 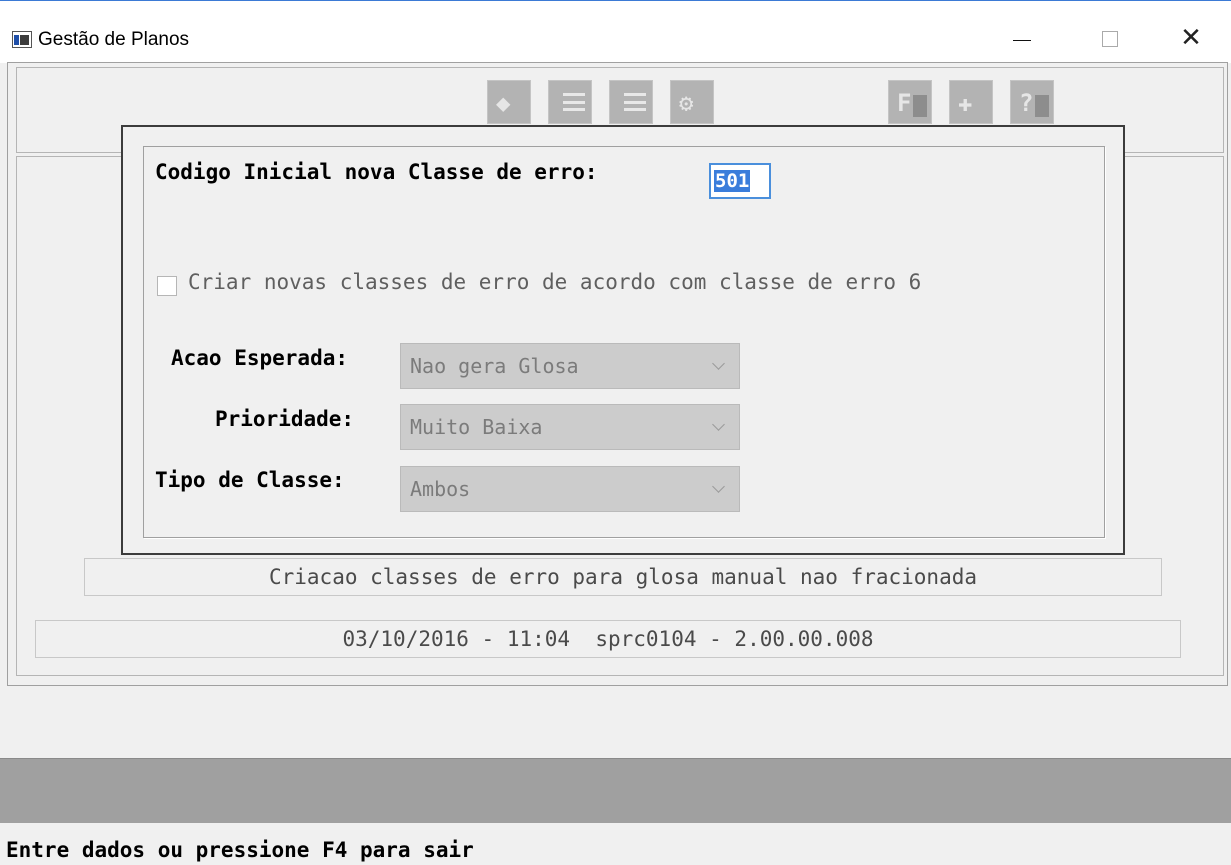 I want to click on toolbar-f-button: F, so click(x=910, y=102).